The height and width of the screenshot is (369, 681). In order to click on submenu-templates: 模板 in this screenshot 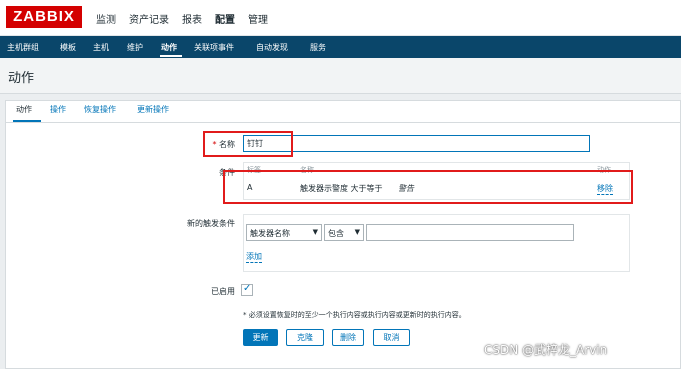, I will do `click(68, 47)`.